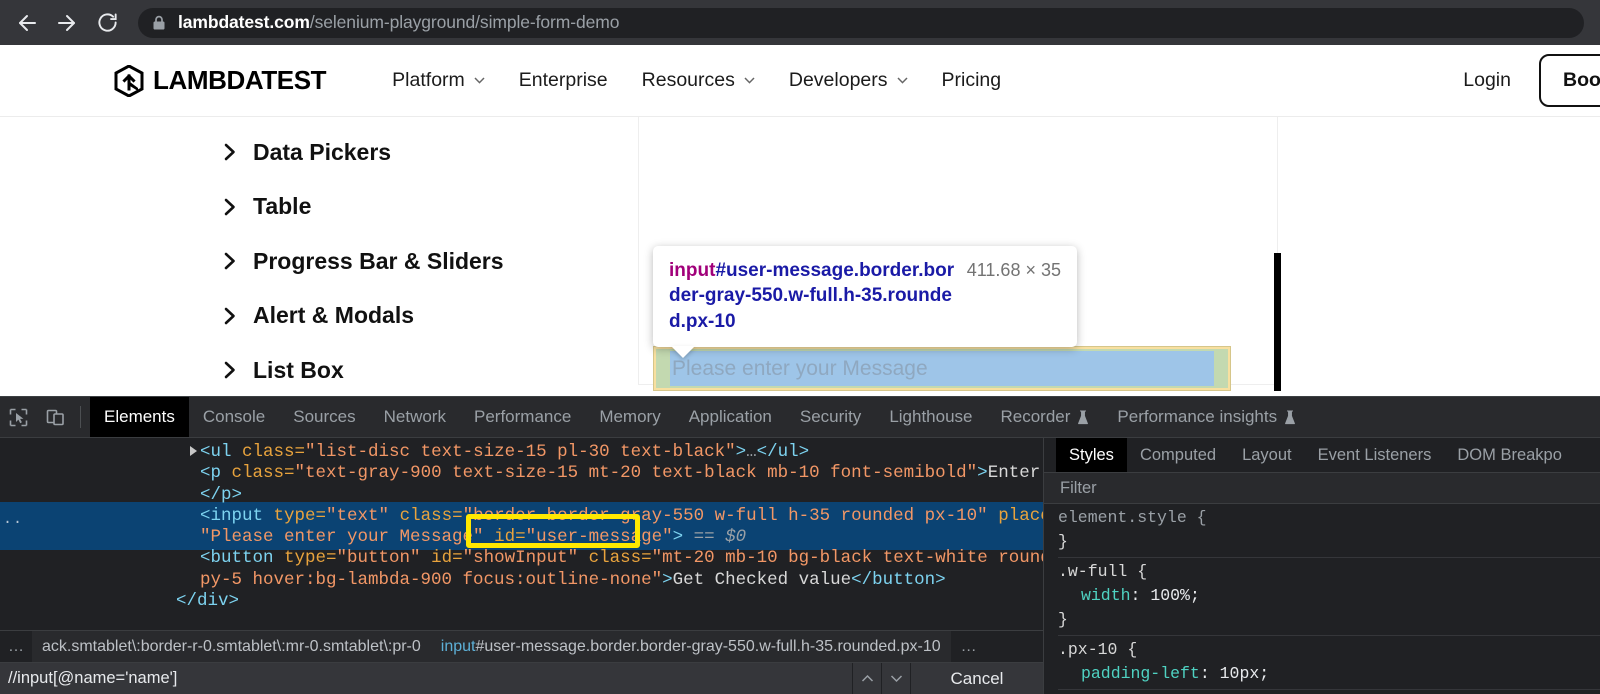  I want to click on tab-sources: Sources, so click(324, 417).